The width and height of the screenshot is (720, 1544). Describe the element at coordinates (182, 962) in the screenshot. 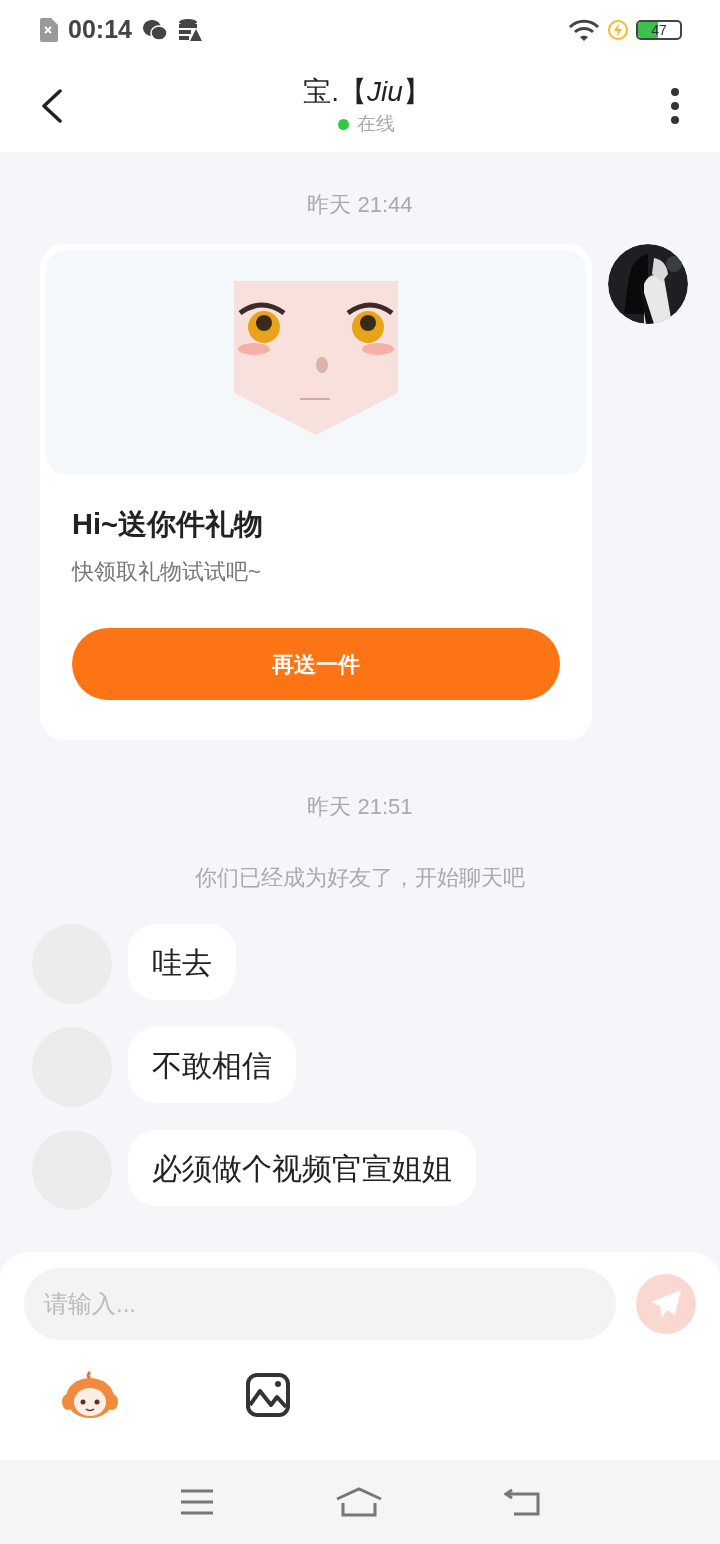

I see `message-bubble: 哇去` at that location.